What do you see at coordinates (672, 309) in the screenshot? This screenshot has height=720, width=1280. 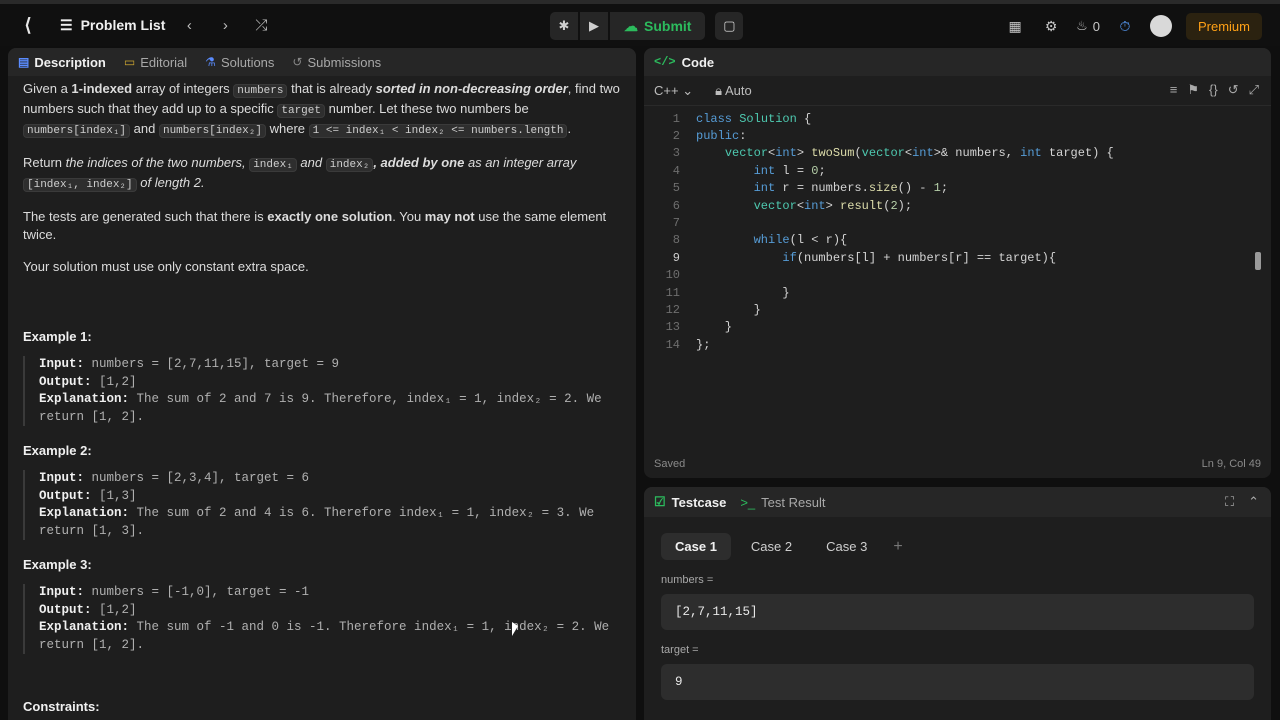 I see `line-number: 12` at bounding box center [672, 309].